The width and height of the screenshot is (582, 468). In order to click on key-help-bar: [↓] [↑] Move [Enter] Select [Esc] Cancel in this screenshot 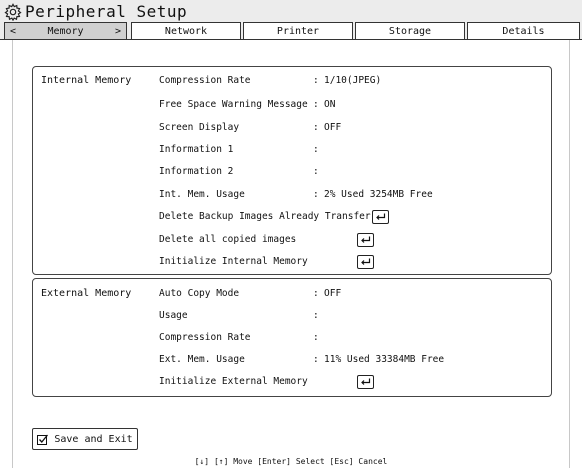, I will do `click(291, 461)`.